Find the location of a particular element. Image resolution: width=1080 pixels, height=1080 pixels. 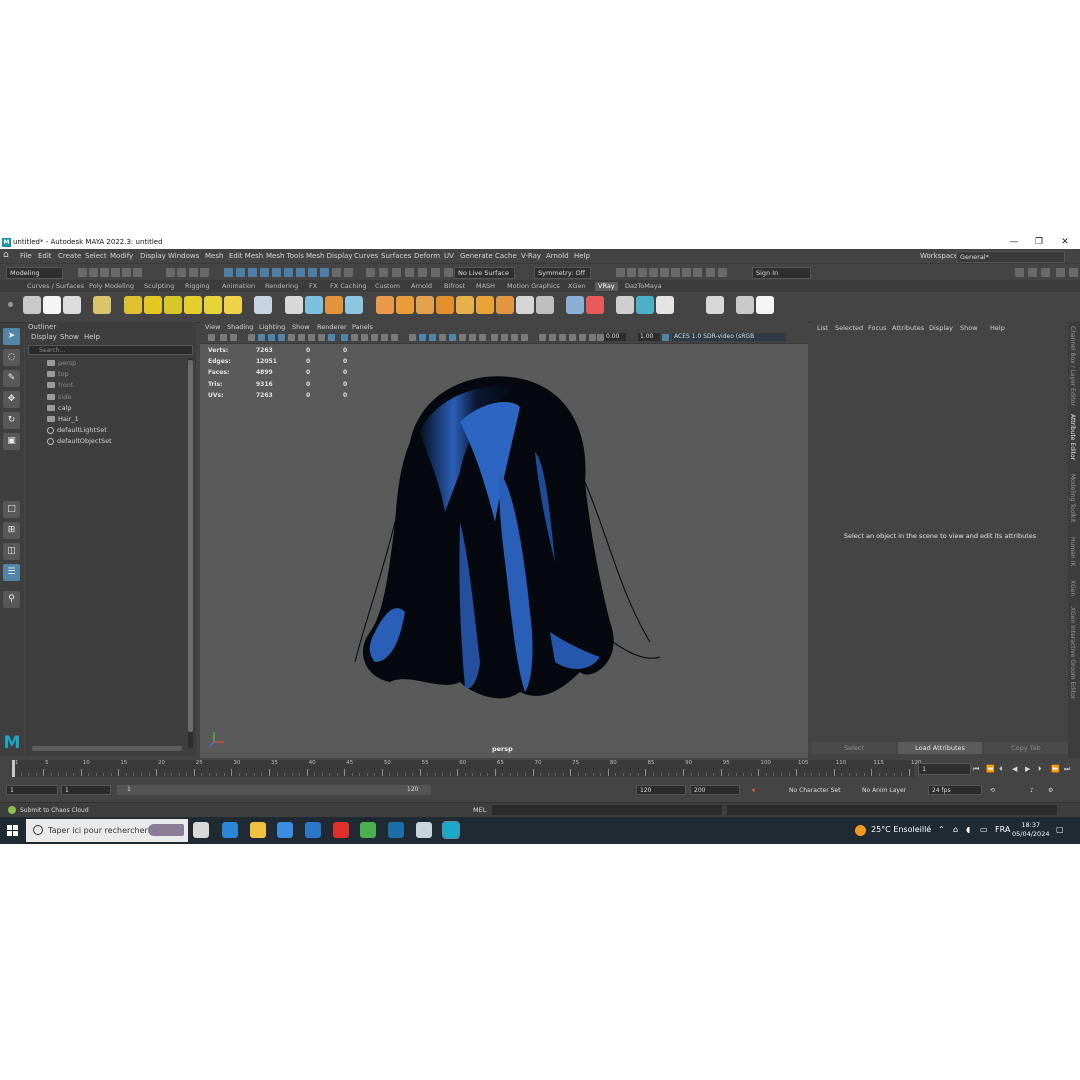

workspace-dropdown: General* is located at coordinates (1010, 257).